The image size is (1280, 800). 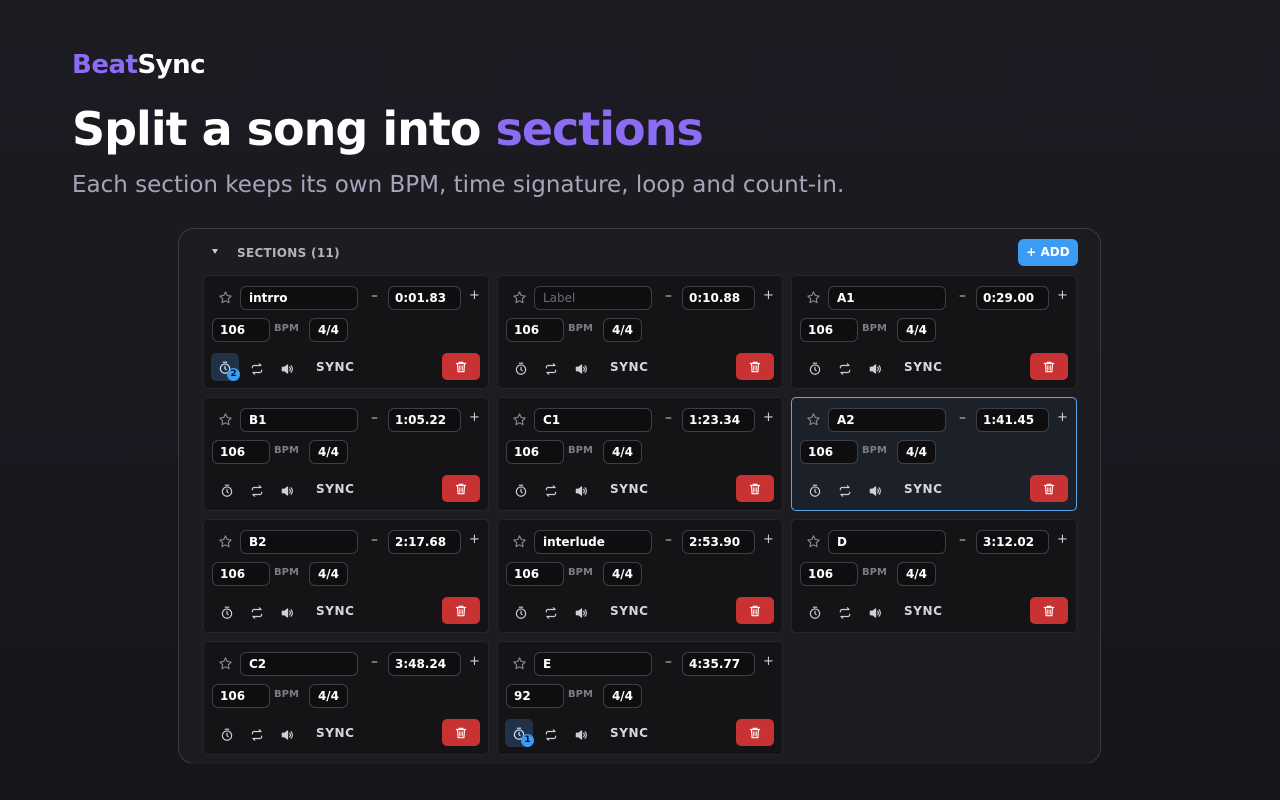 I want to click on section-card: – + BPM 4/4 1 SYNC, so click(x=640, y=698).